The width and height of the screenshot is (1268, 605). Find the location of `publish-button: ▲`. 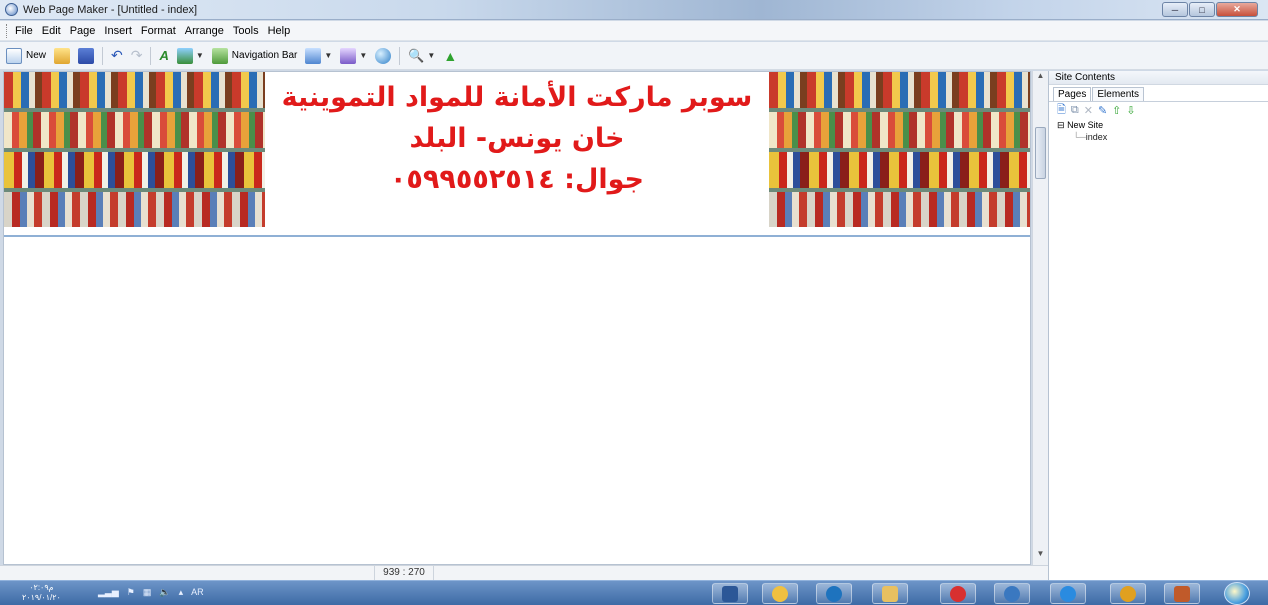

publish-button: ▲ is located at coordinates (450, 56).